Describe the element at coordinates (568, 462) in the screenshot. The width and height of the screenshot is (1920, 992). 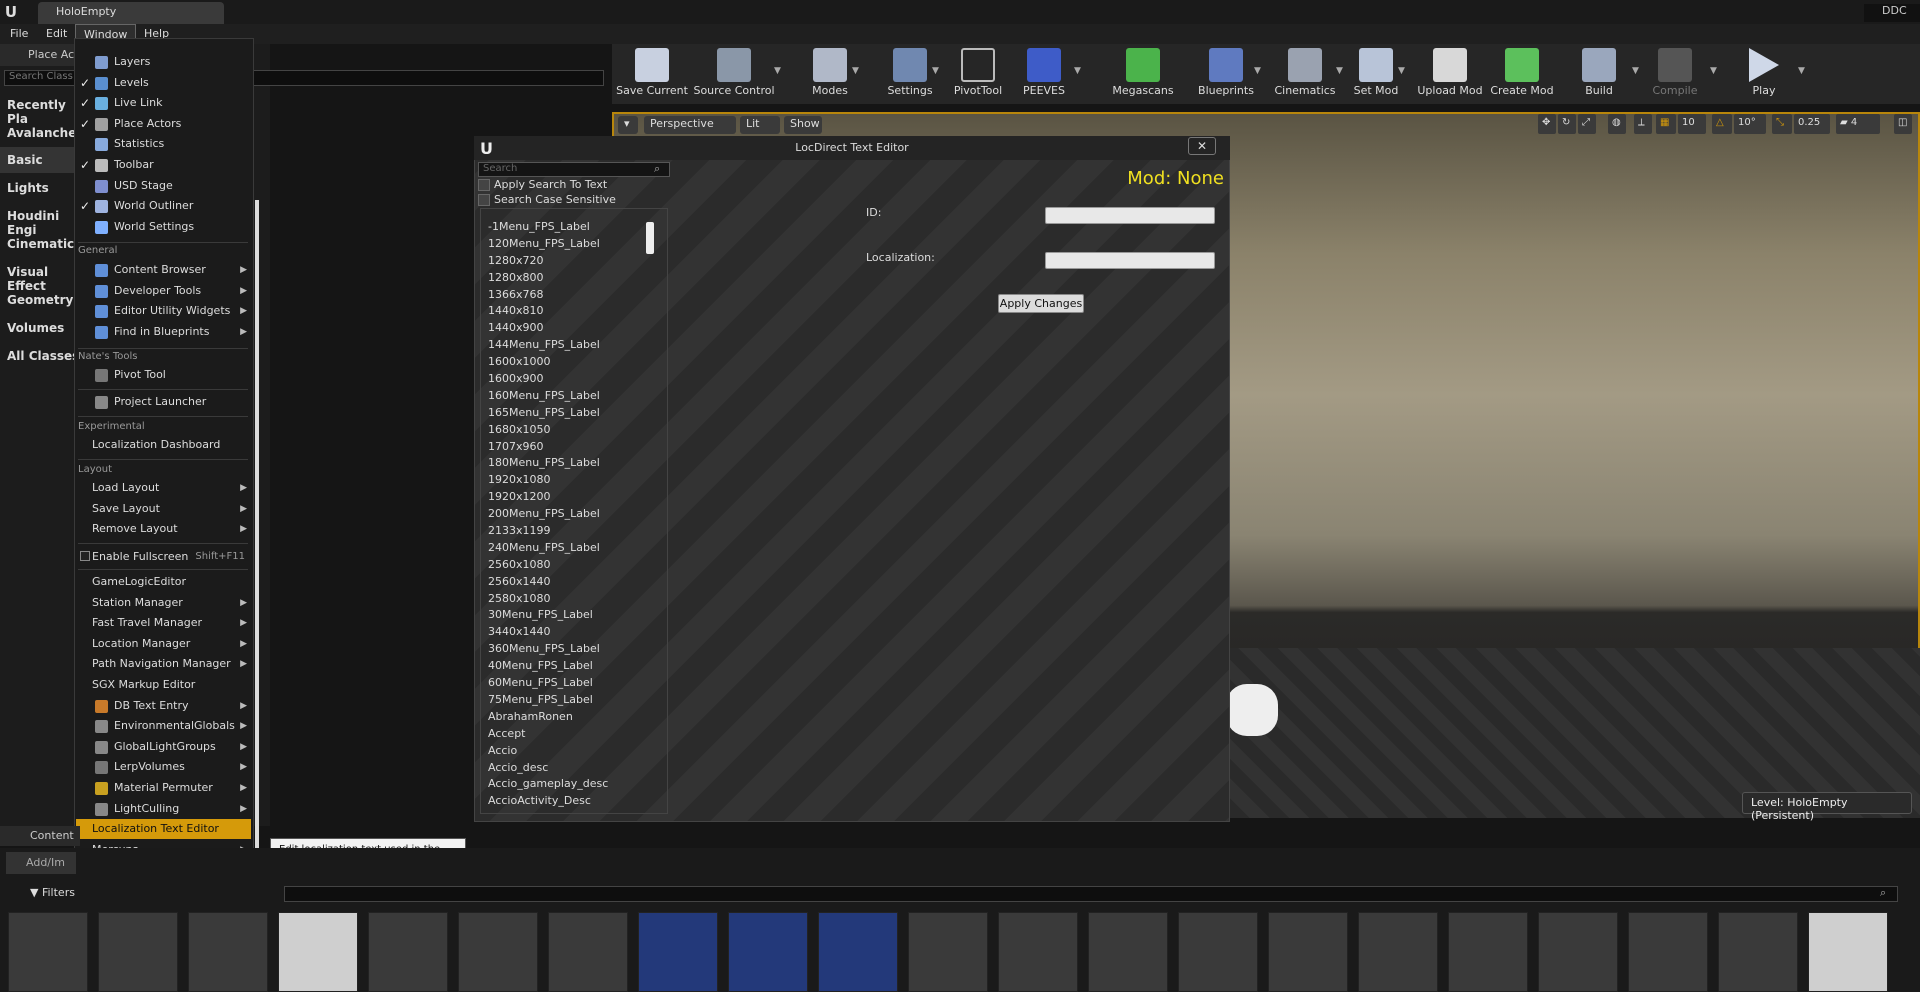
I see `list-item: 180Menu_FPS_Label` at that location.